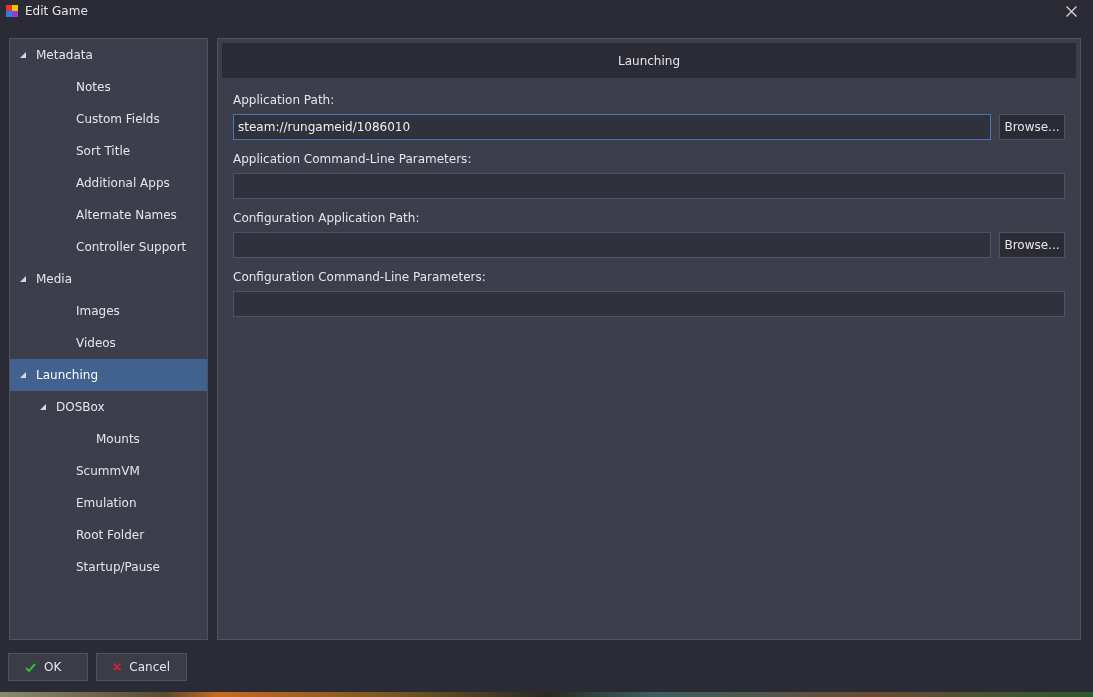 The image size is (1093, 697). What do you see at coordinates (108, 247) in the screenshot?
I see `tree-item: Controller Support` at bounding box center [108, 247].